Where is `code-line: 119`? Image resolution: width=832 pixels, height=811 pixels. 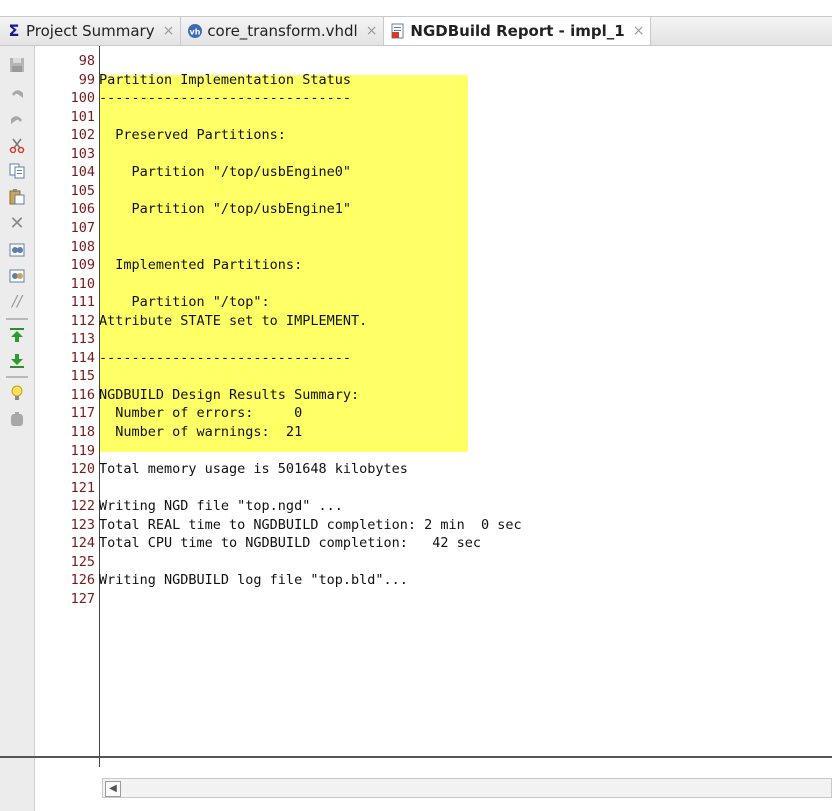 code-line: 119 is located at coordinates (67, 450).